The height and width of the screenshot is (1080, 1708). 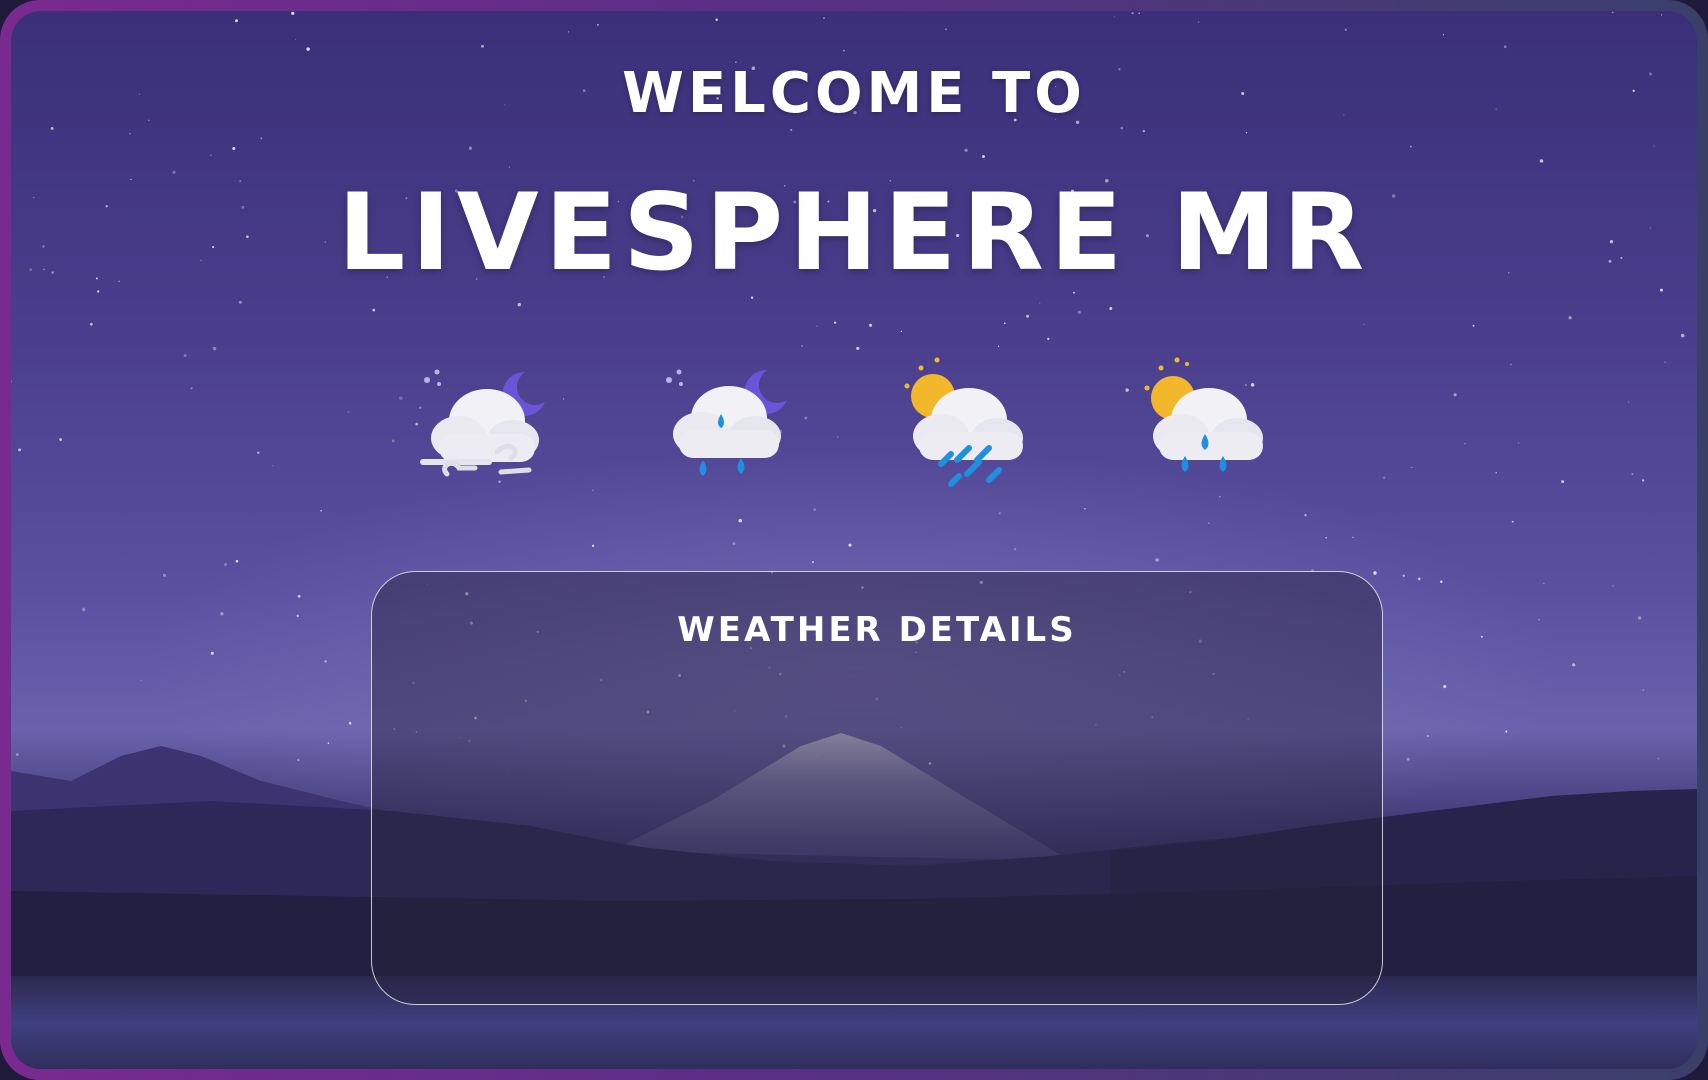 I want to click on forecast-icons-row, so click(x=854, y=426).